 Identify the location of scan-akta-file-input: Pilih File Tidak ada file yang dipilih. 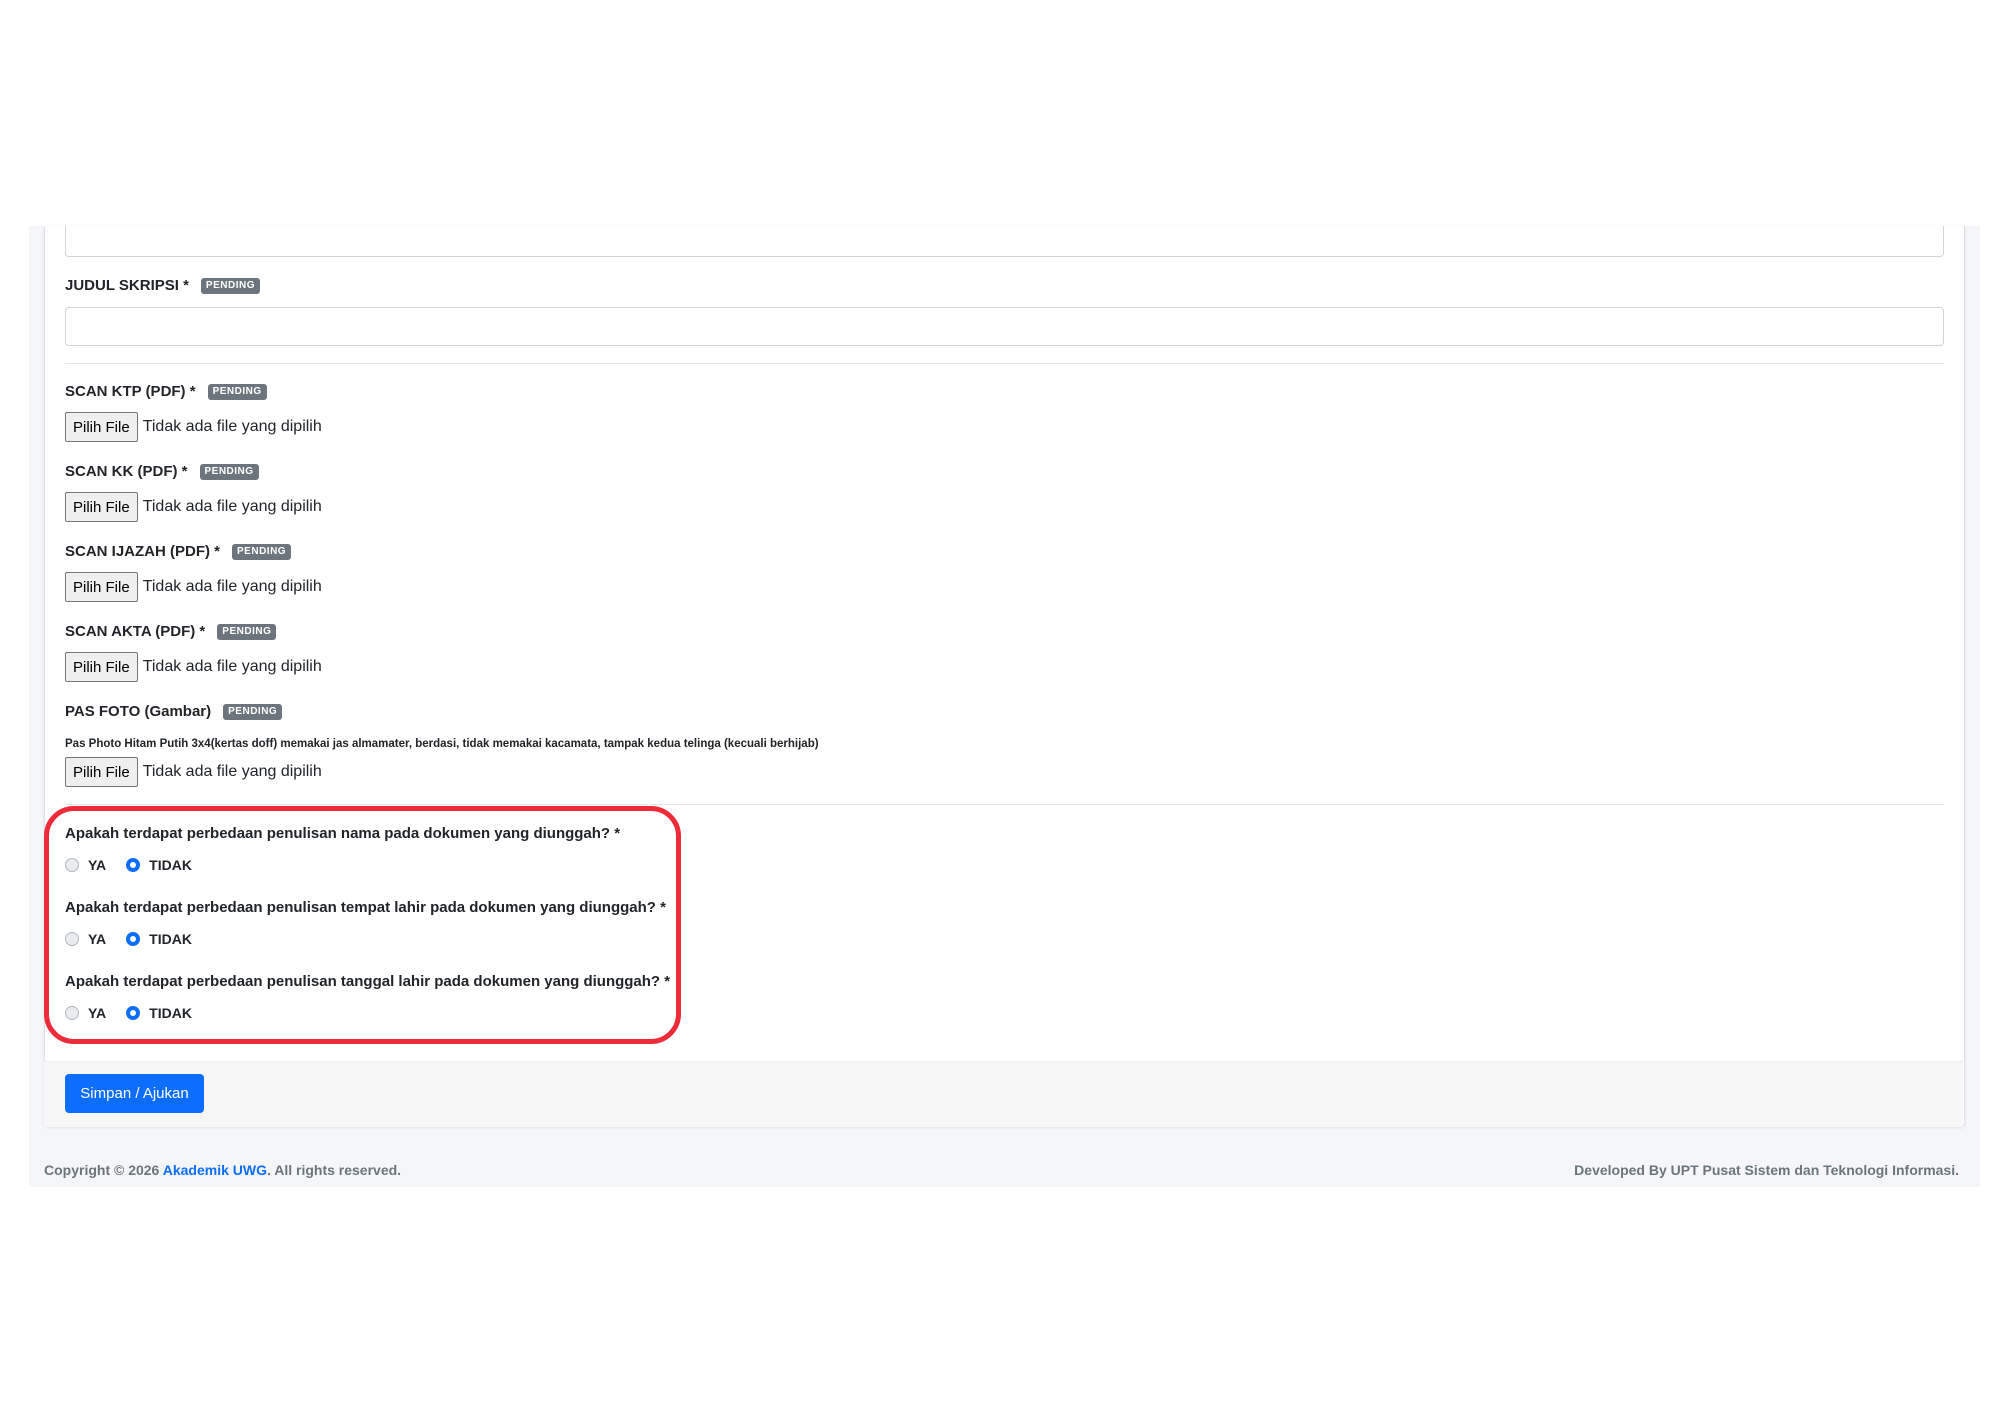
(193, 667).